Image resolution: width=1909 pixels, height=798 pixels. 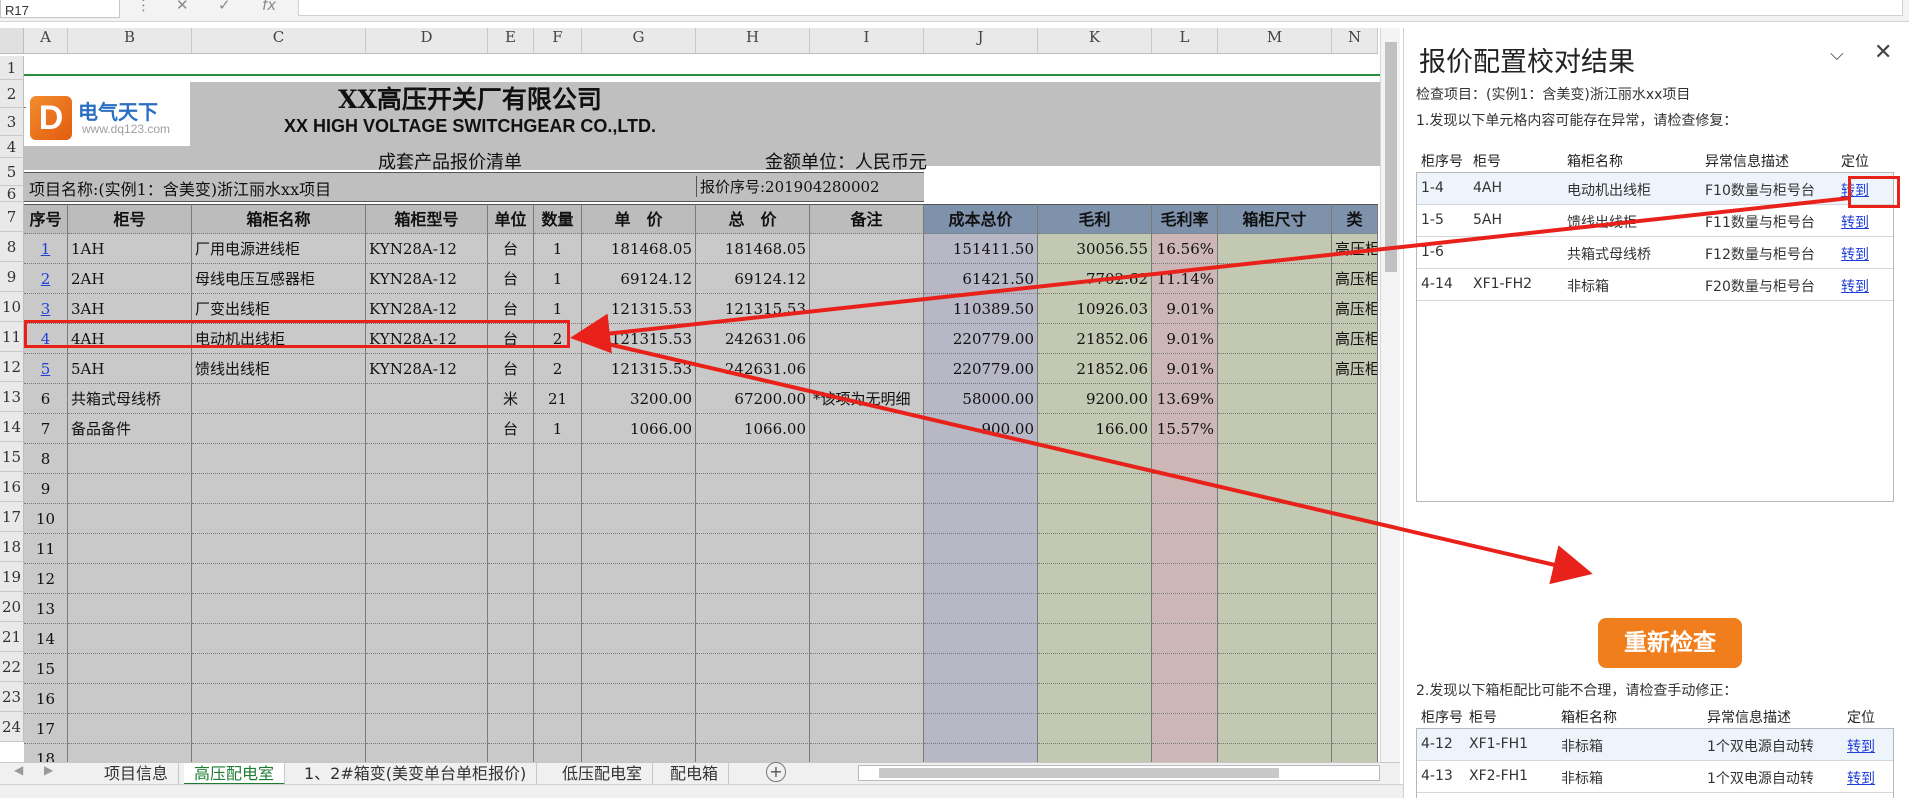 What do you see at coordinates (137, 774) in the screenshot?
I see `tab-project-info: 项目信息` at bounding box center [137, 774].